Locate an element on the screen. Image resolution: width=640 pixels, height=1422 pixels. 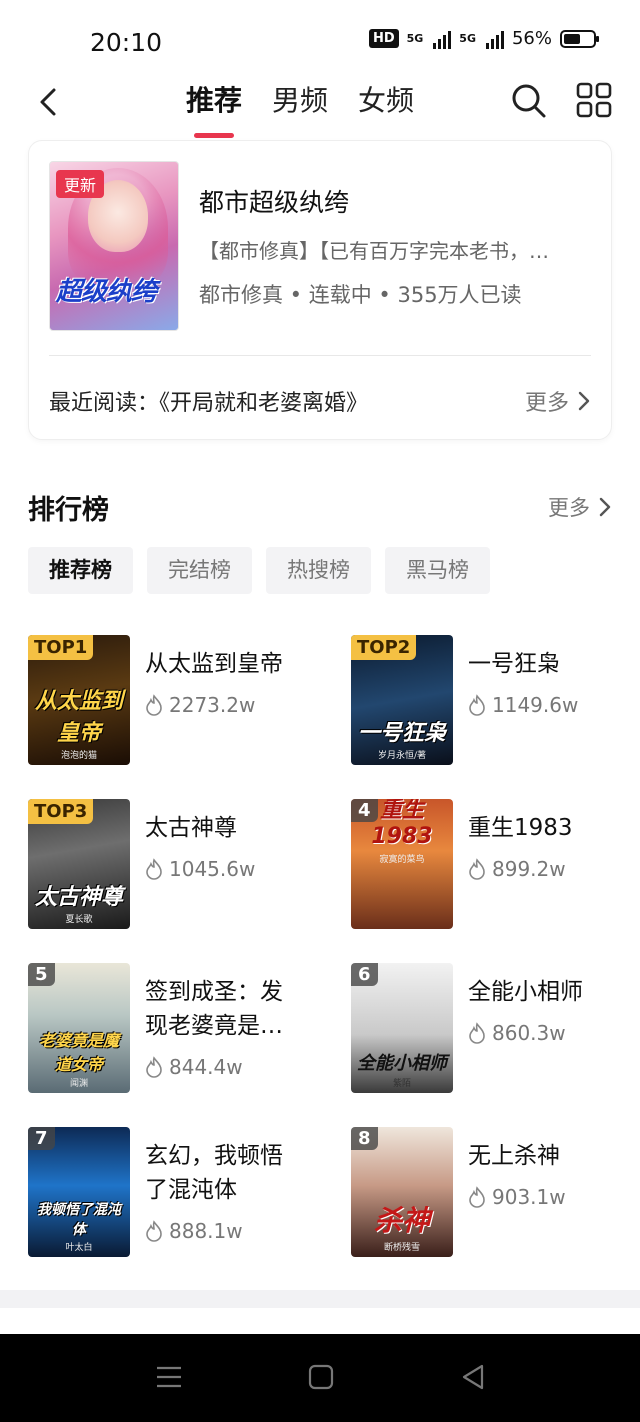
search-button is located at coordinates (529, 101).